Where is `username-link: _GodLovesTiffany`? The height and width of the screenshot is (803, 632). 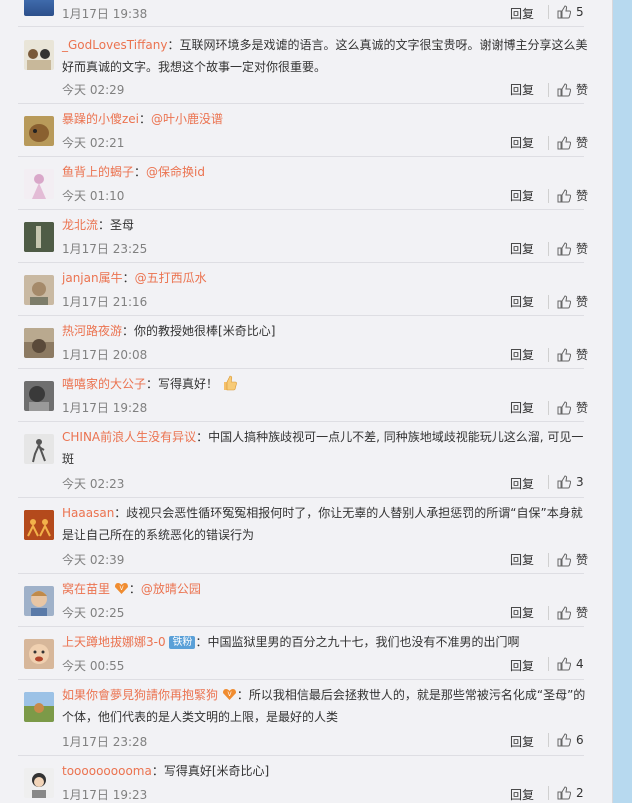 username-link: _GodLovesTiffany is located at coordinates (114, 45).